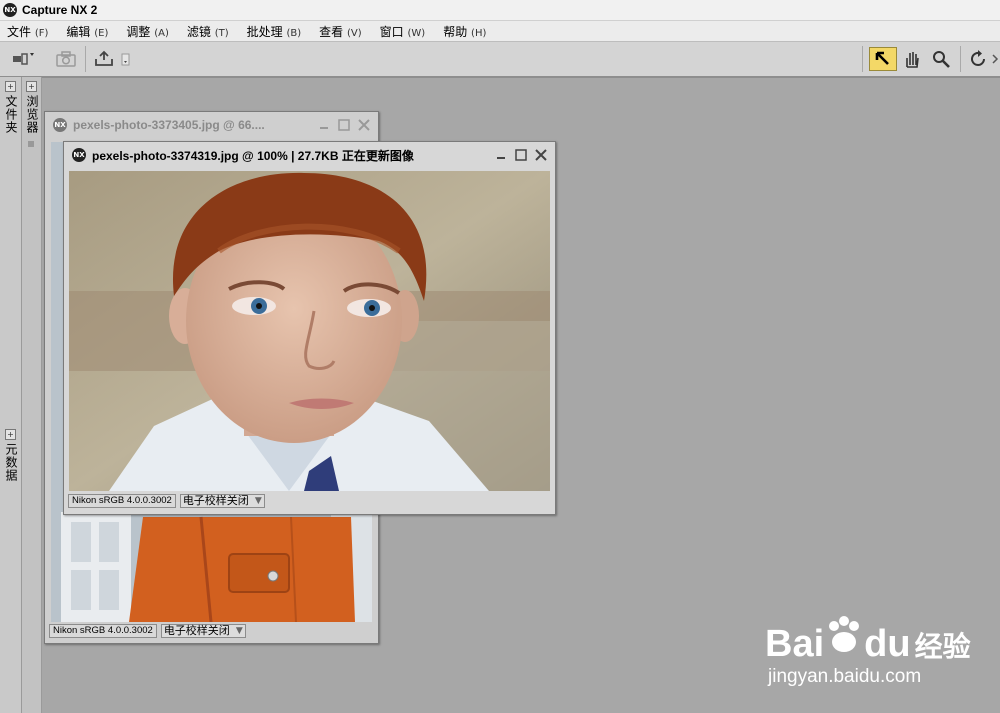 The width and height of the screenshot is (1000, 713). I want to click on menu-window: 窗口 (W), so click(403, 31).